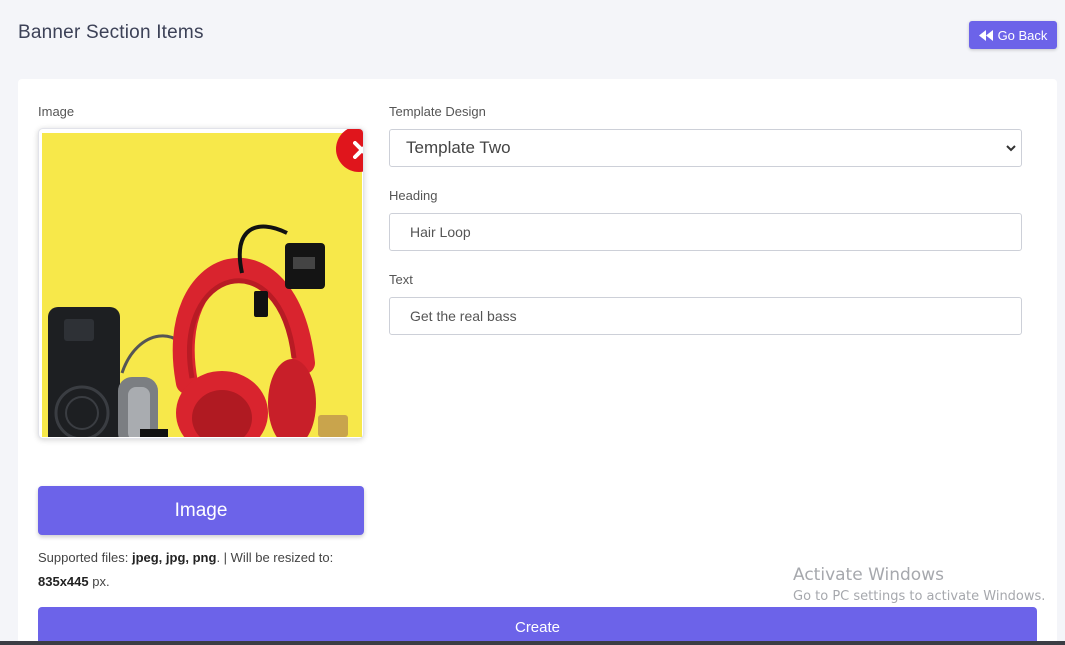 This screenshot has height=645, width=1065. I want to click on template-design-label: Template Design, so click(437, 111).